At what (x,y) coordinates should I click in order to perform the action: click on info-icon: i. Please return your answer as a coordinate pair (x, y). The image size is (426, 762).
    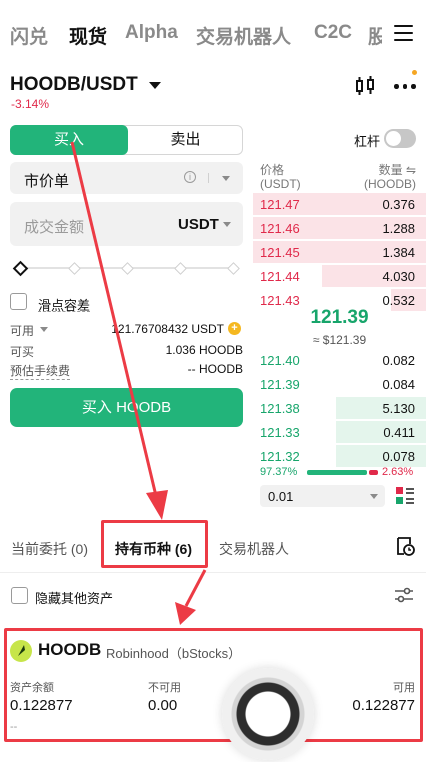
    Looking at the image, I should click on (190, 177).